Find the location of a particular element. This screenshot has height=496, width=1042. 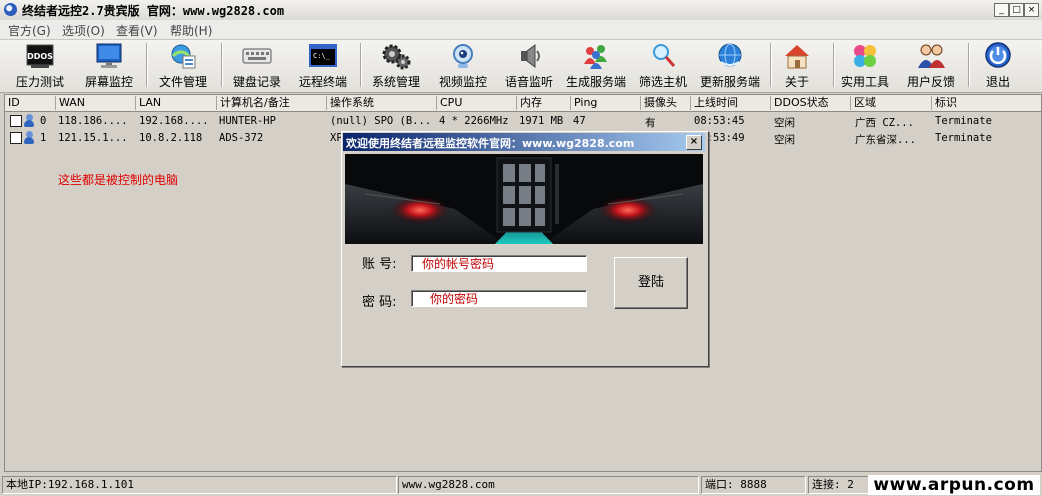

cell-id: 0 is located at coordinates (43, 121).